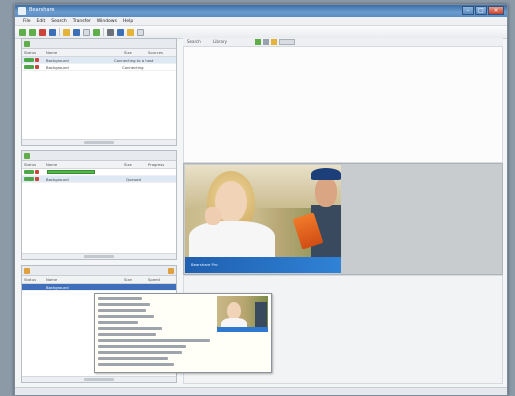  Describe the element at coordinates (130, 32) in the screenshot. I see `settings-icon` at that location.